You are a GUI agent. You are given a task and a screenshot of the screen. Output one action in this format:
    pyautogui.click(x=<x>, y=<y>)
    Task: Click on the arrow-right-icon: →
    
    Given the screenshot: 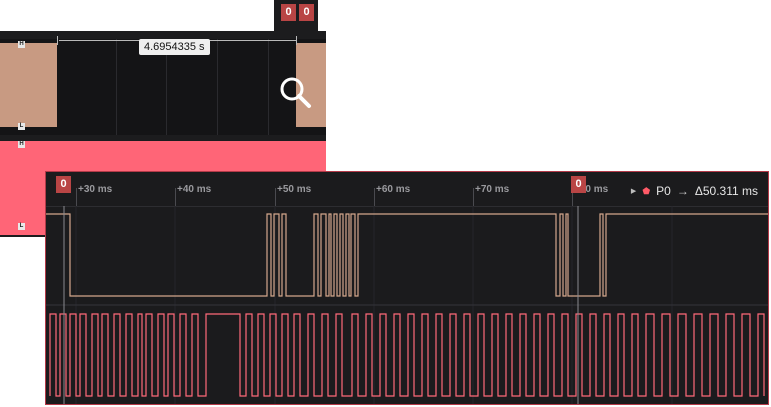 What is the action you would take?
    pyautogui.click(x=682, y=191)
    